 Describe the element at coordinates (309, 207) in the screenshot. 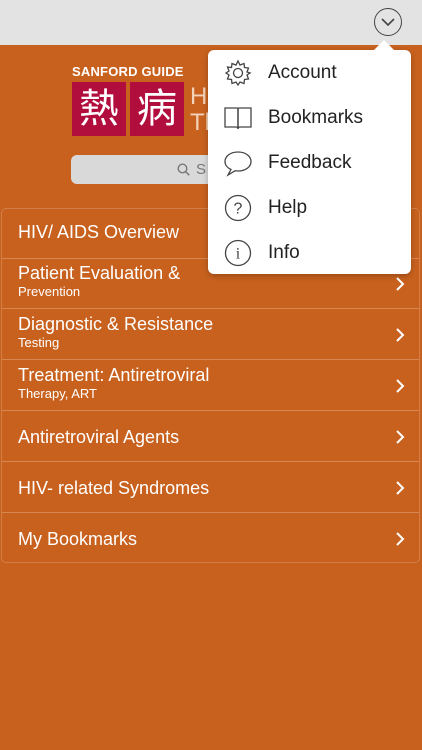

I see `popup-item-help: ? Help` at that location.